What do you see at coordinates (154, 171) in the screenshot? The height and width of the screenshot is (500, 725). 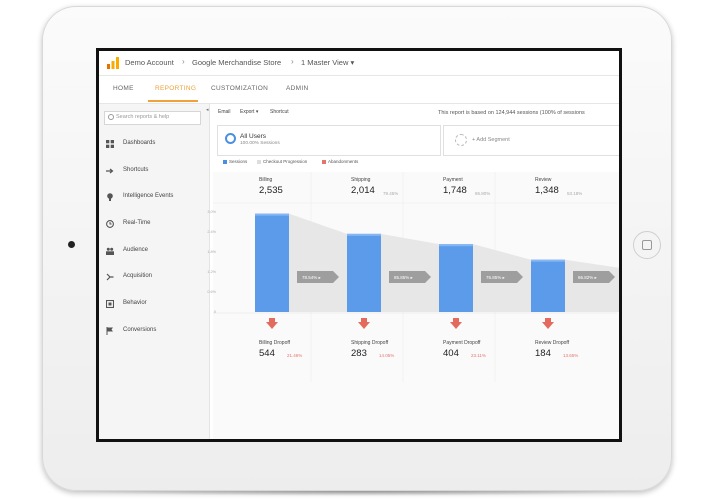 I see `sidebar-item-shortcuts: Shortcuts` at bounding box center [154, 171].